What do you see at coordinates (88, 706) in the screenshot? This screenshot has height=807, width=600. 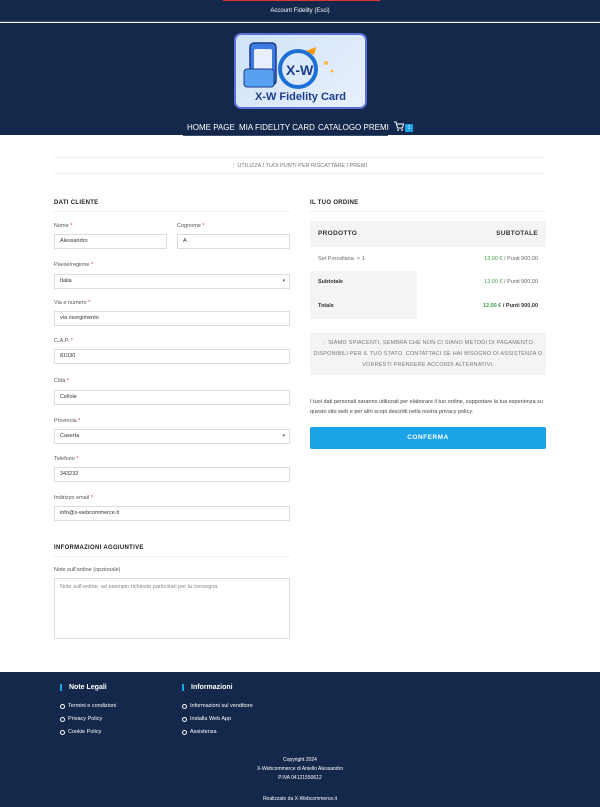 I see `footer-link-terms: Termini e condizioni` at bounding box center [88, 706].